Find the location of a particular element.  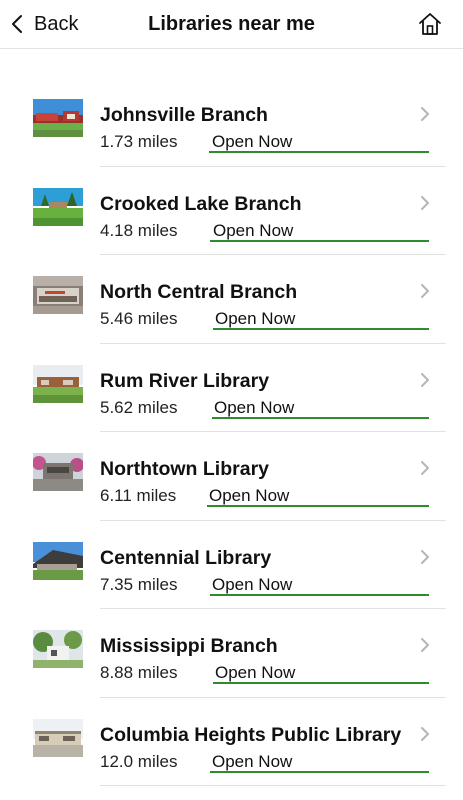

library-row-rum-river: Rum River Library 5.62 miles Open Now is located at coordinates (231, 388).